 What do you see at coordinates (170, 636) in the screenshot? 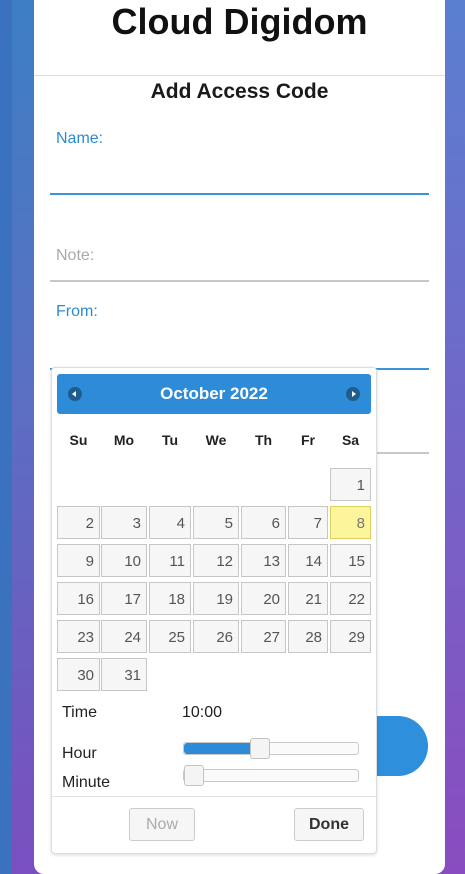
I see `day-cell-25: 25` at bounding box center [170, 636].